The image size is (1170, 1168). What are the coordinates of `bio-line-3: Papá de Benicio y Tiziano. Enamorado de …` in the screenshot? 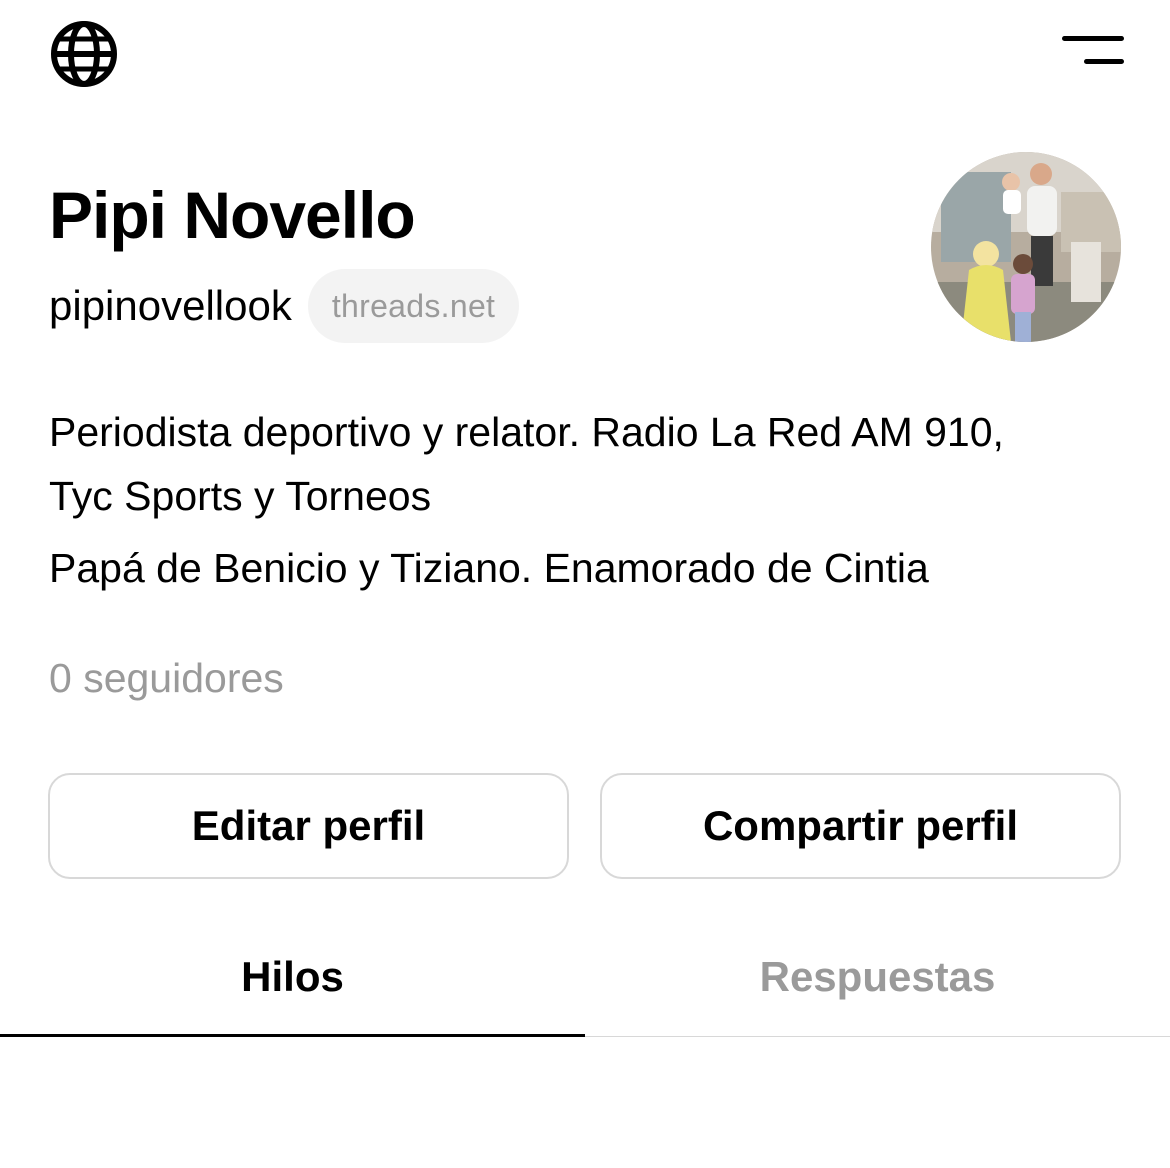 It's located at (489, 568).